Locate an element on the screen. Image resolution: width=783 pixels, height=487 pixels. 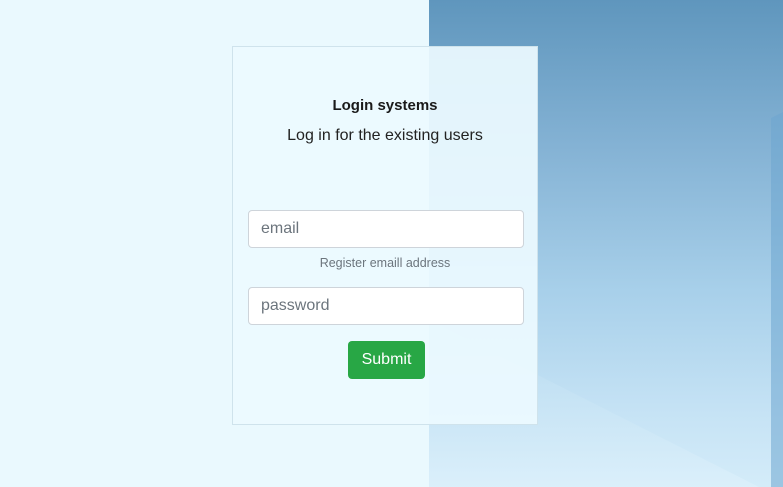
password-input is located at coordinates (386, 306).